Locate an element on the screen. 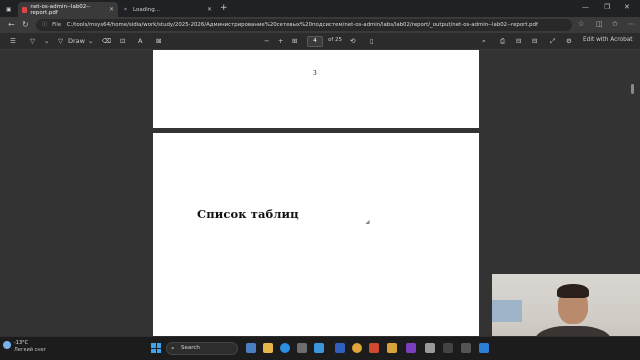  immersive-reader-icon: ⊠ is located at coordinates (158, 41).